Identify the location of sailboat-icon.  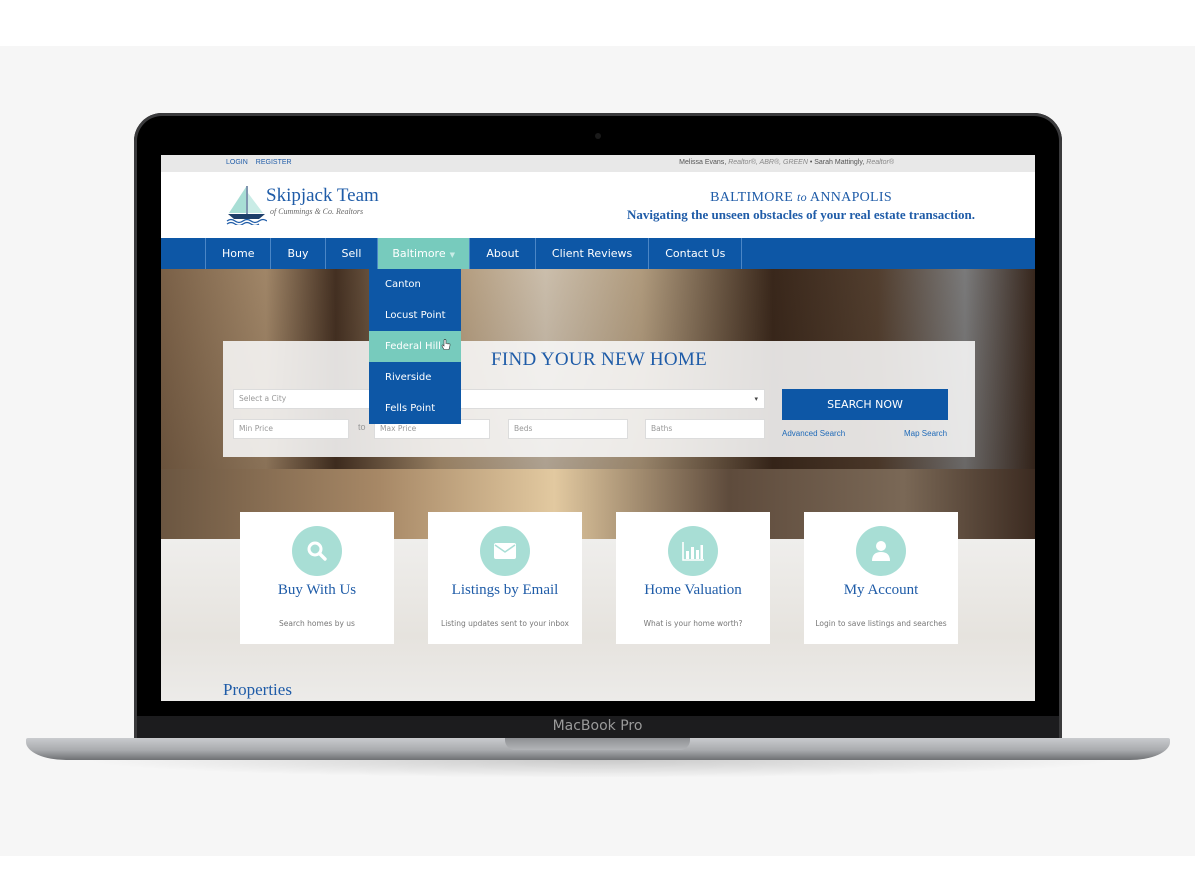
(246, 205).